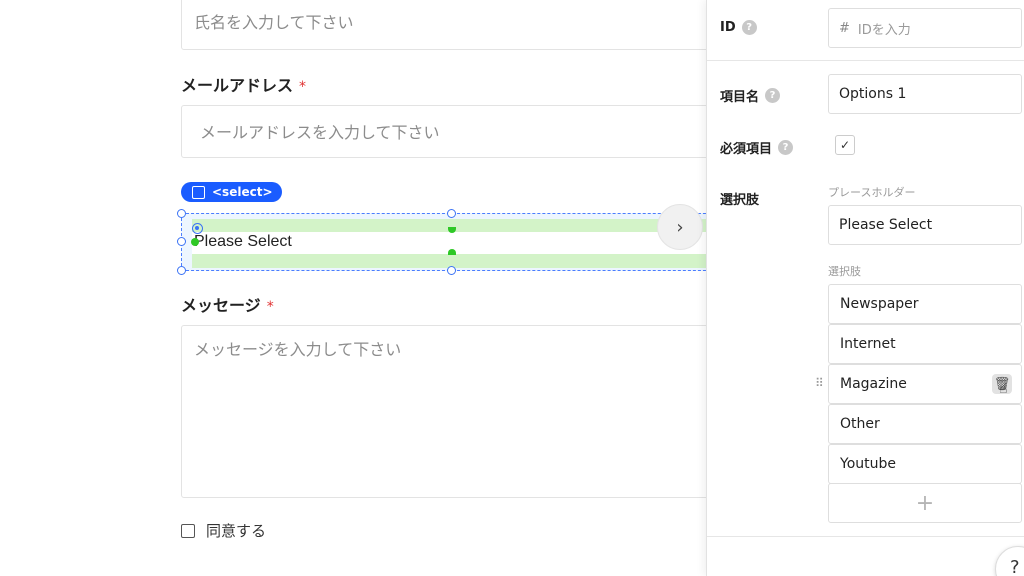 The height and width of the screenshot is (576, 1024). I want to click on email-label-text: メールアドレス, so click(237, 85).